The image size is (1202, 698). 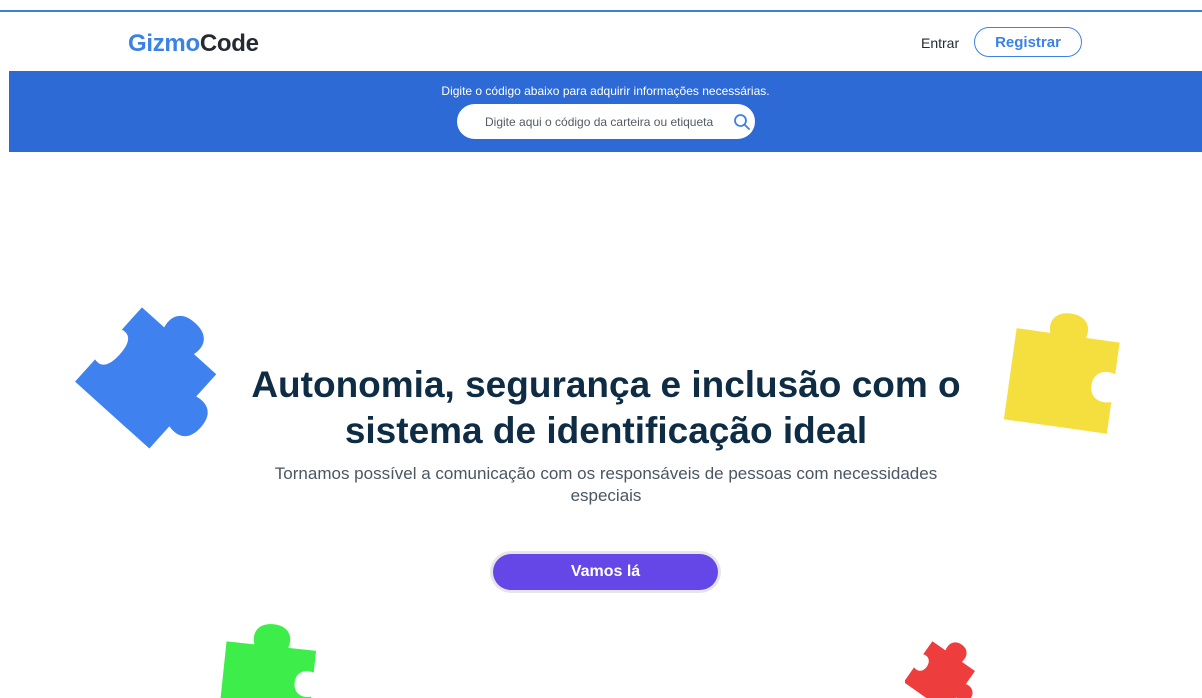 I want to click on site-header: GizmoCode Entrar Registrar, so click(x=601, y=42).